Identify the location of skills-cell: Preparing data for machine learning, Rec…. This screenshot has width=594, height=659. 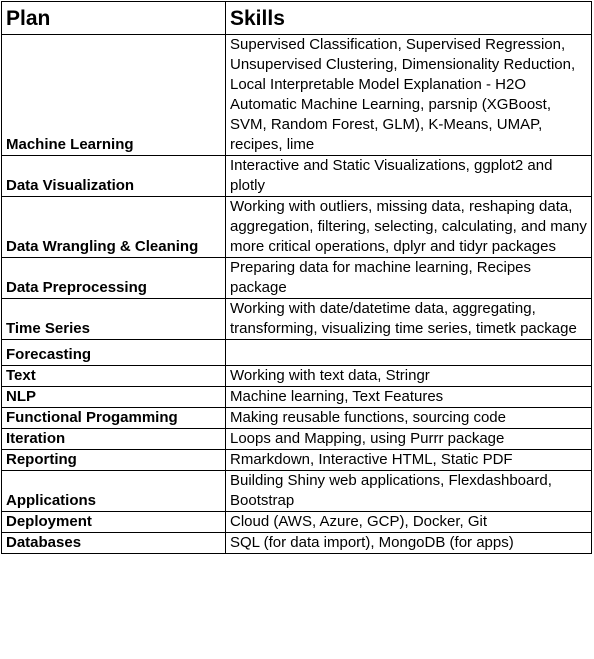
(408, 278).